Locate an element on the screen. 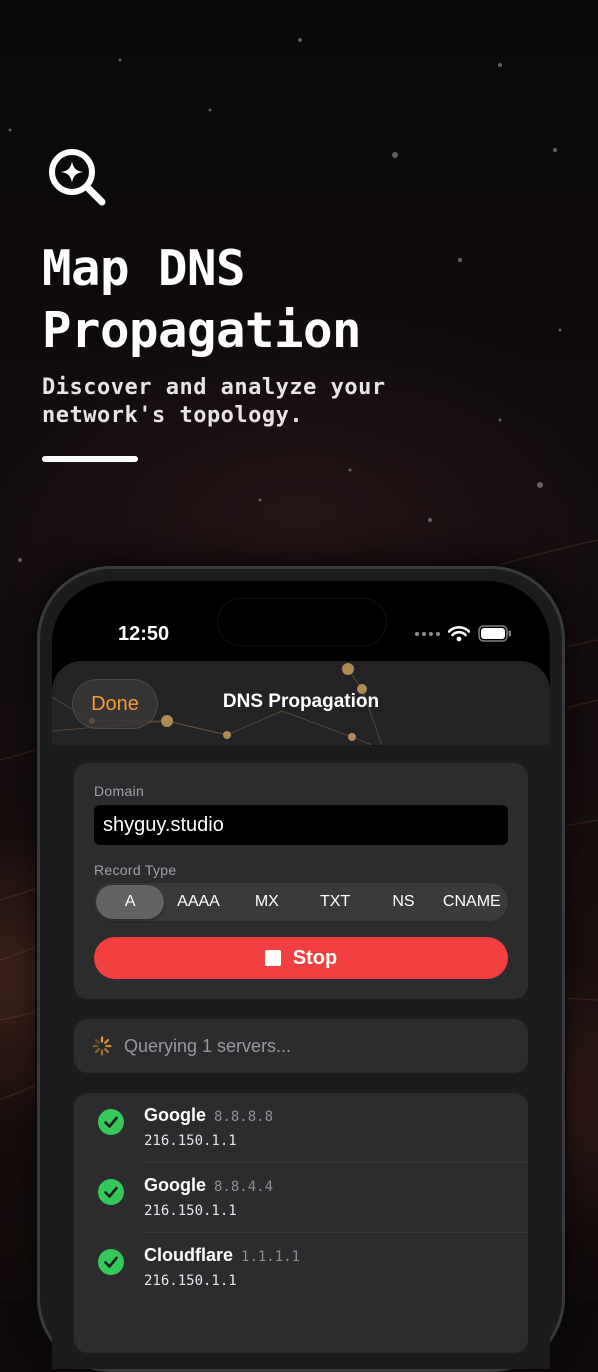 This screenshot has width=598, height=1372. domain-label: Domain is located at coordinates (119, 791).